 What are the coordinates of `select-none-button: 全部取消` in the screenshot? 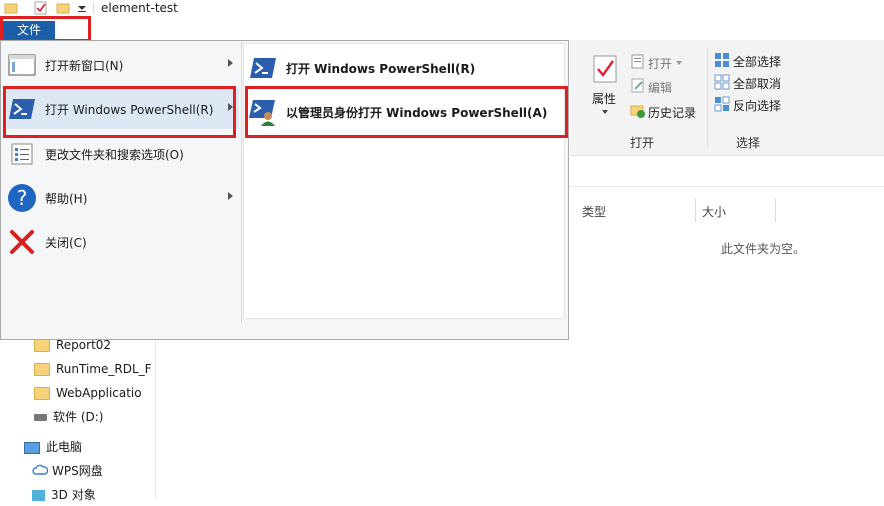 It's located at (754, 83).